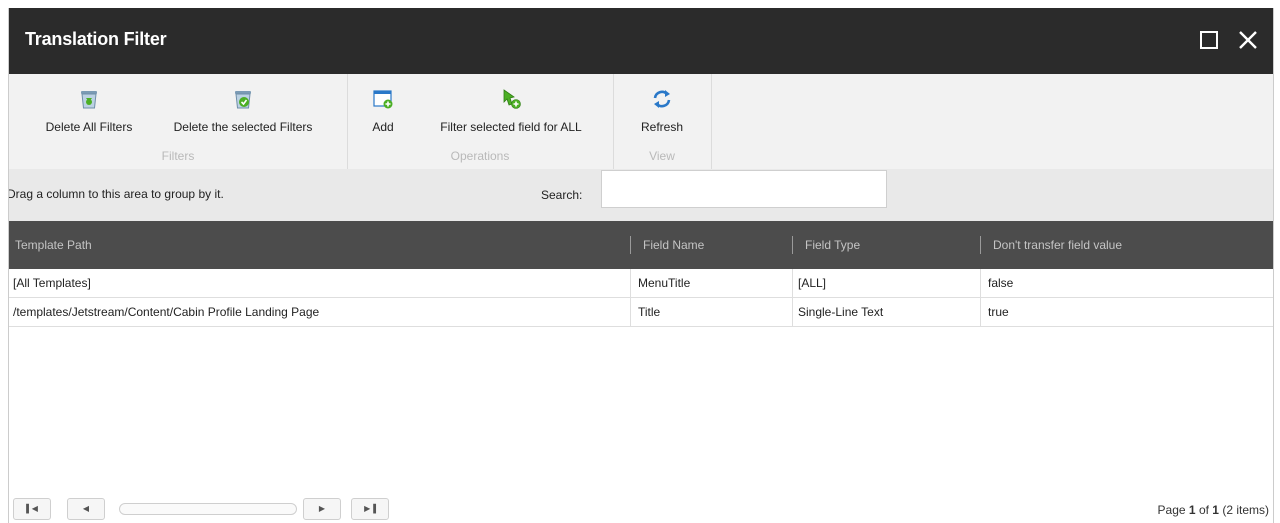 The image size is (1280, 523). What do you see at coordinates (383, 111) in the screenshot?
I see `add-button: Add` at bounding box center [383, 111].